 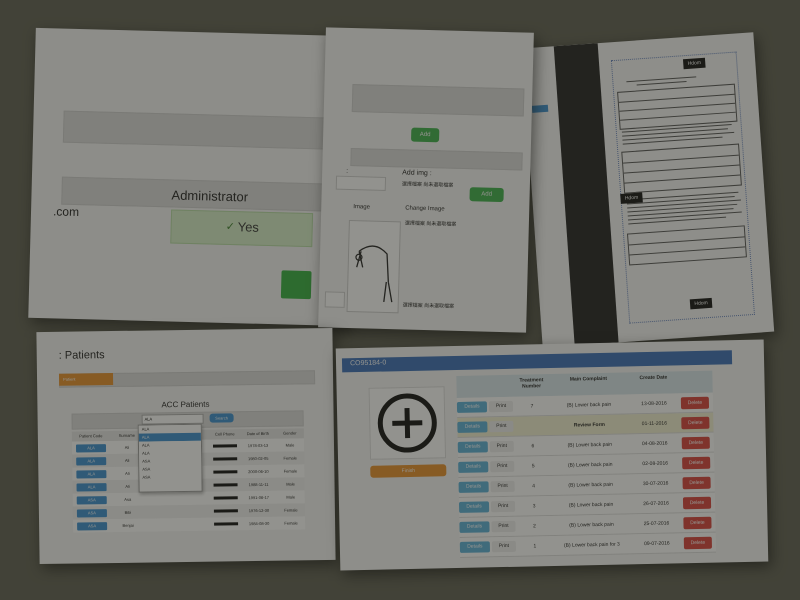 I want to click on input-bar-top, so click(x=438, y=100).